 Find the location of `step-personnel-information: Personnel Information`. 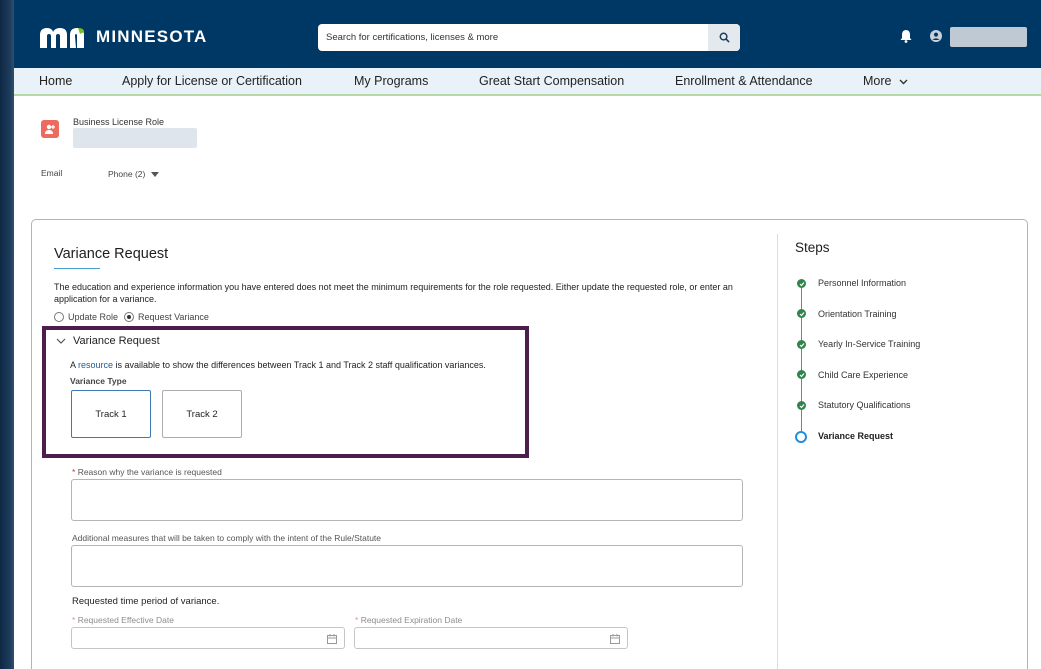

step-personnel-information: Personnel Information is located at coordinates (862, 283).